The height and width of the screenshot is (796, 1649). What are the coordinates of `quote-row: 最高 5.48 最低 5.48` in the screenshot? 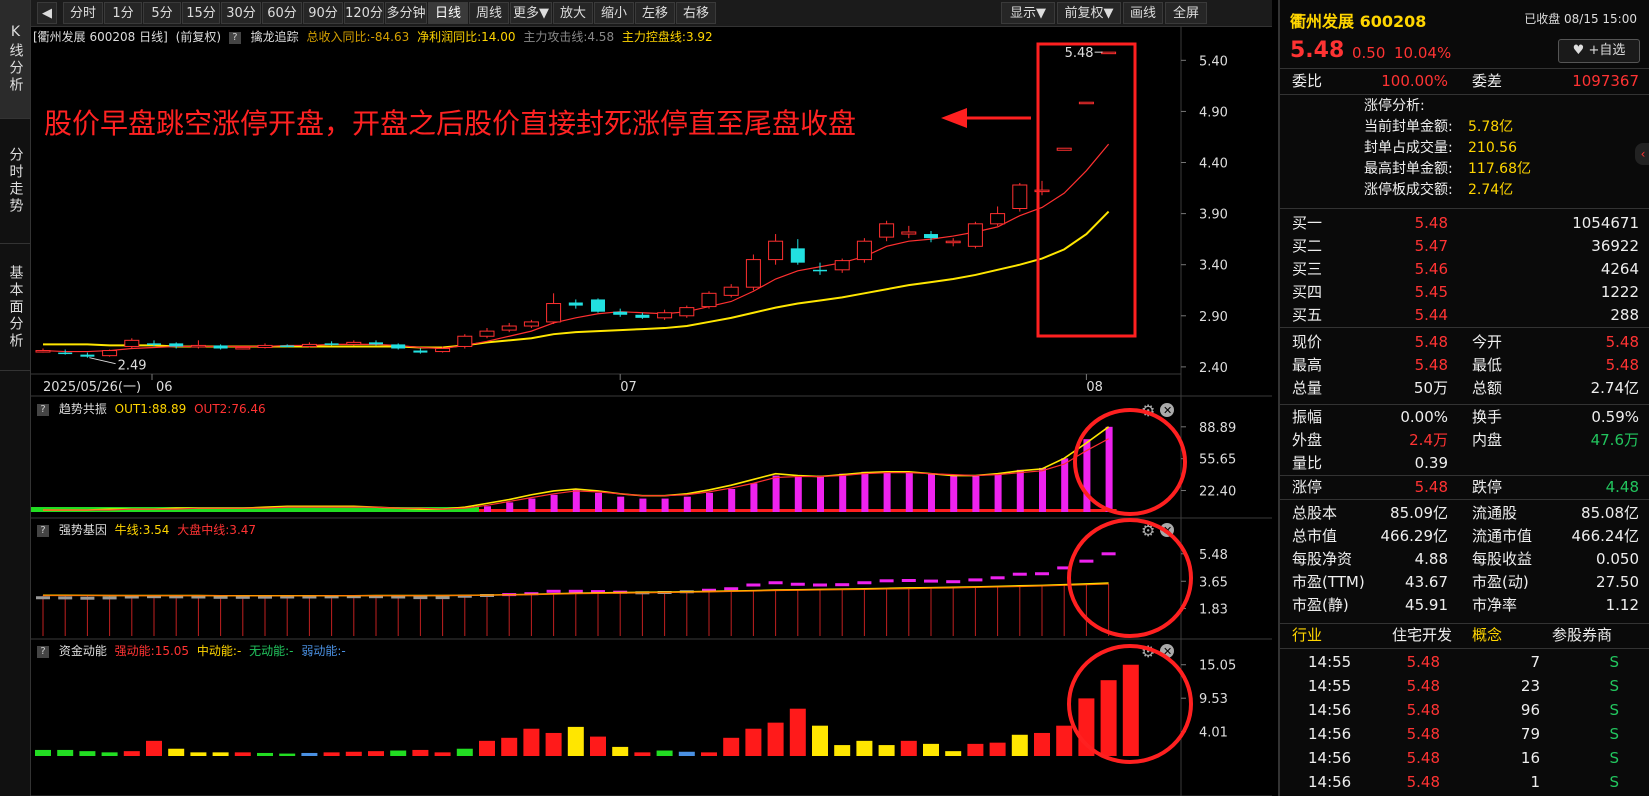 It's located at (1464, 365).